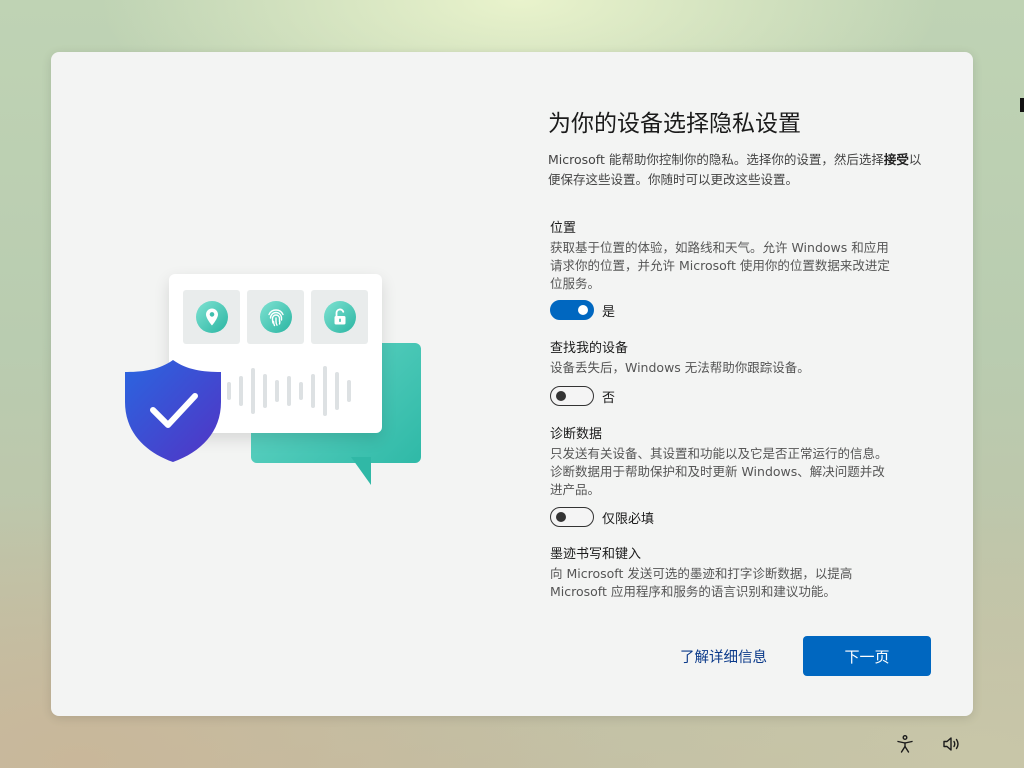 The height and width of the screenshot is (768, 1024). Describe the element at coordinates (572, 517) in the screenshot. I see `diagnostic-data-toggle` at that location.